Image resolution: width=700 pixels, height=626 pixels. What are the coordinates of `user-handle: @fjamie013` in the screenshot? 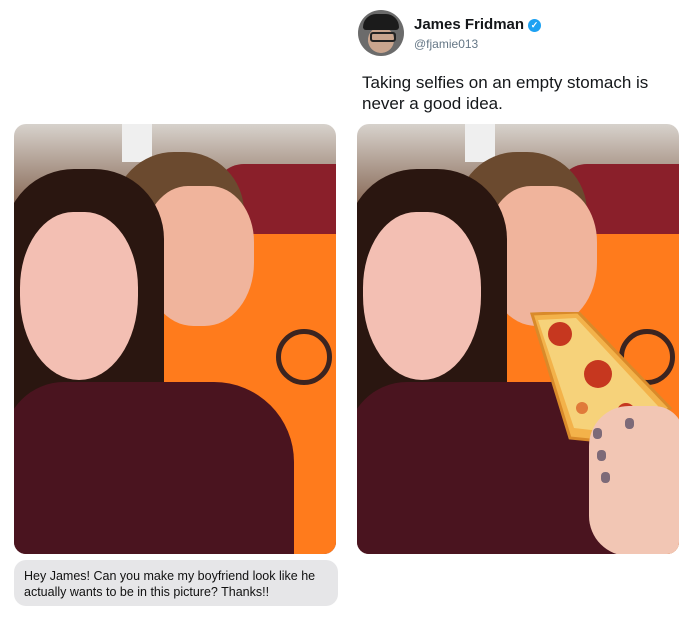 It's located at (446, 44).